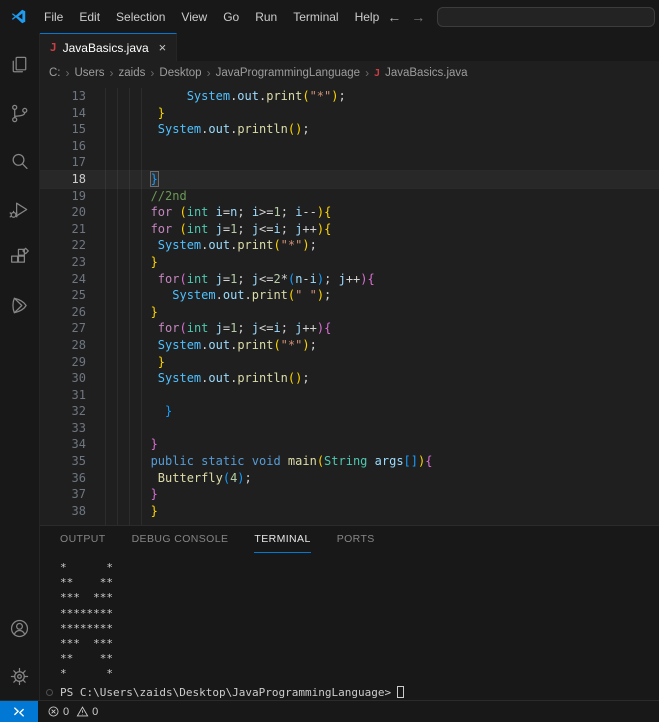 Image resolution: width=659 pixels, height=722 pixels. I want to click on code-line-28: 28 System.out.print("*");, so click(349, 345).